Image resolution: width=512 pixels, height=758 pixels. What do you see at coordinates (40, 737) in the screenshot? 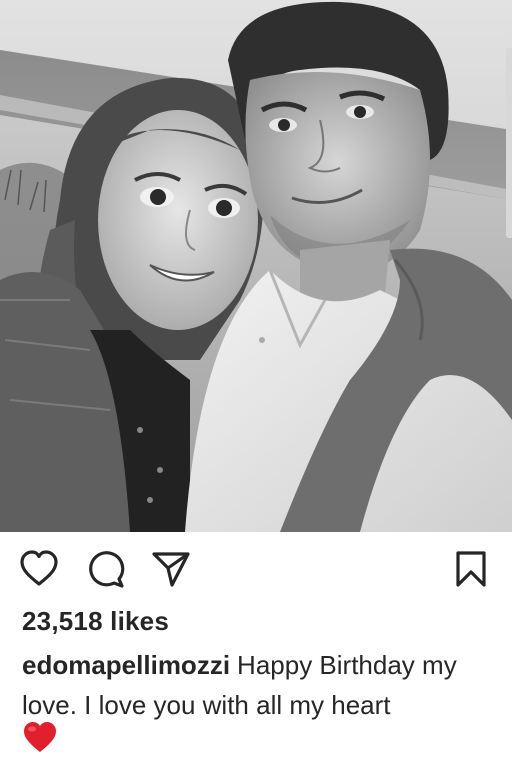
I see `red-heart-emoji-icon` at bounding box center [40, 737].